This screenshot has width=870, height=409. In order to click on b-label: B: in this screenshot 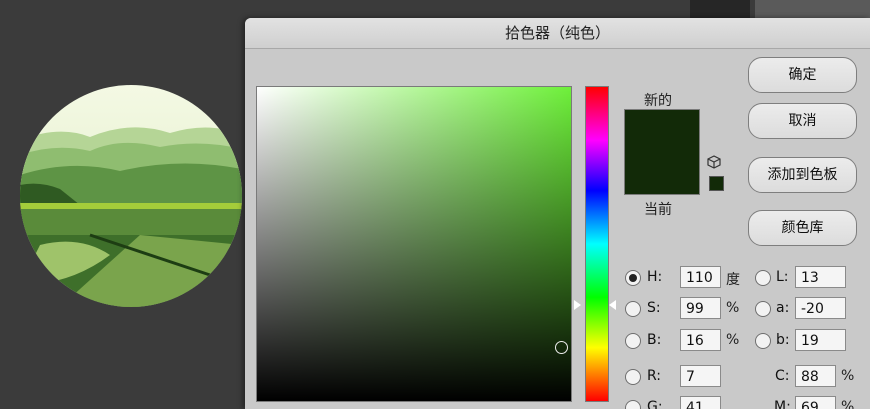, I will do `click(654, 340)`.